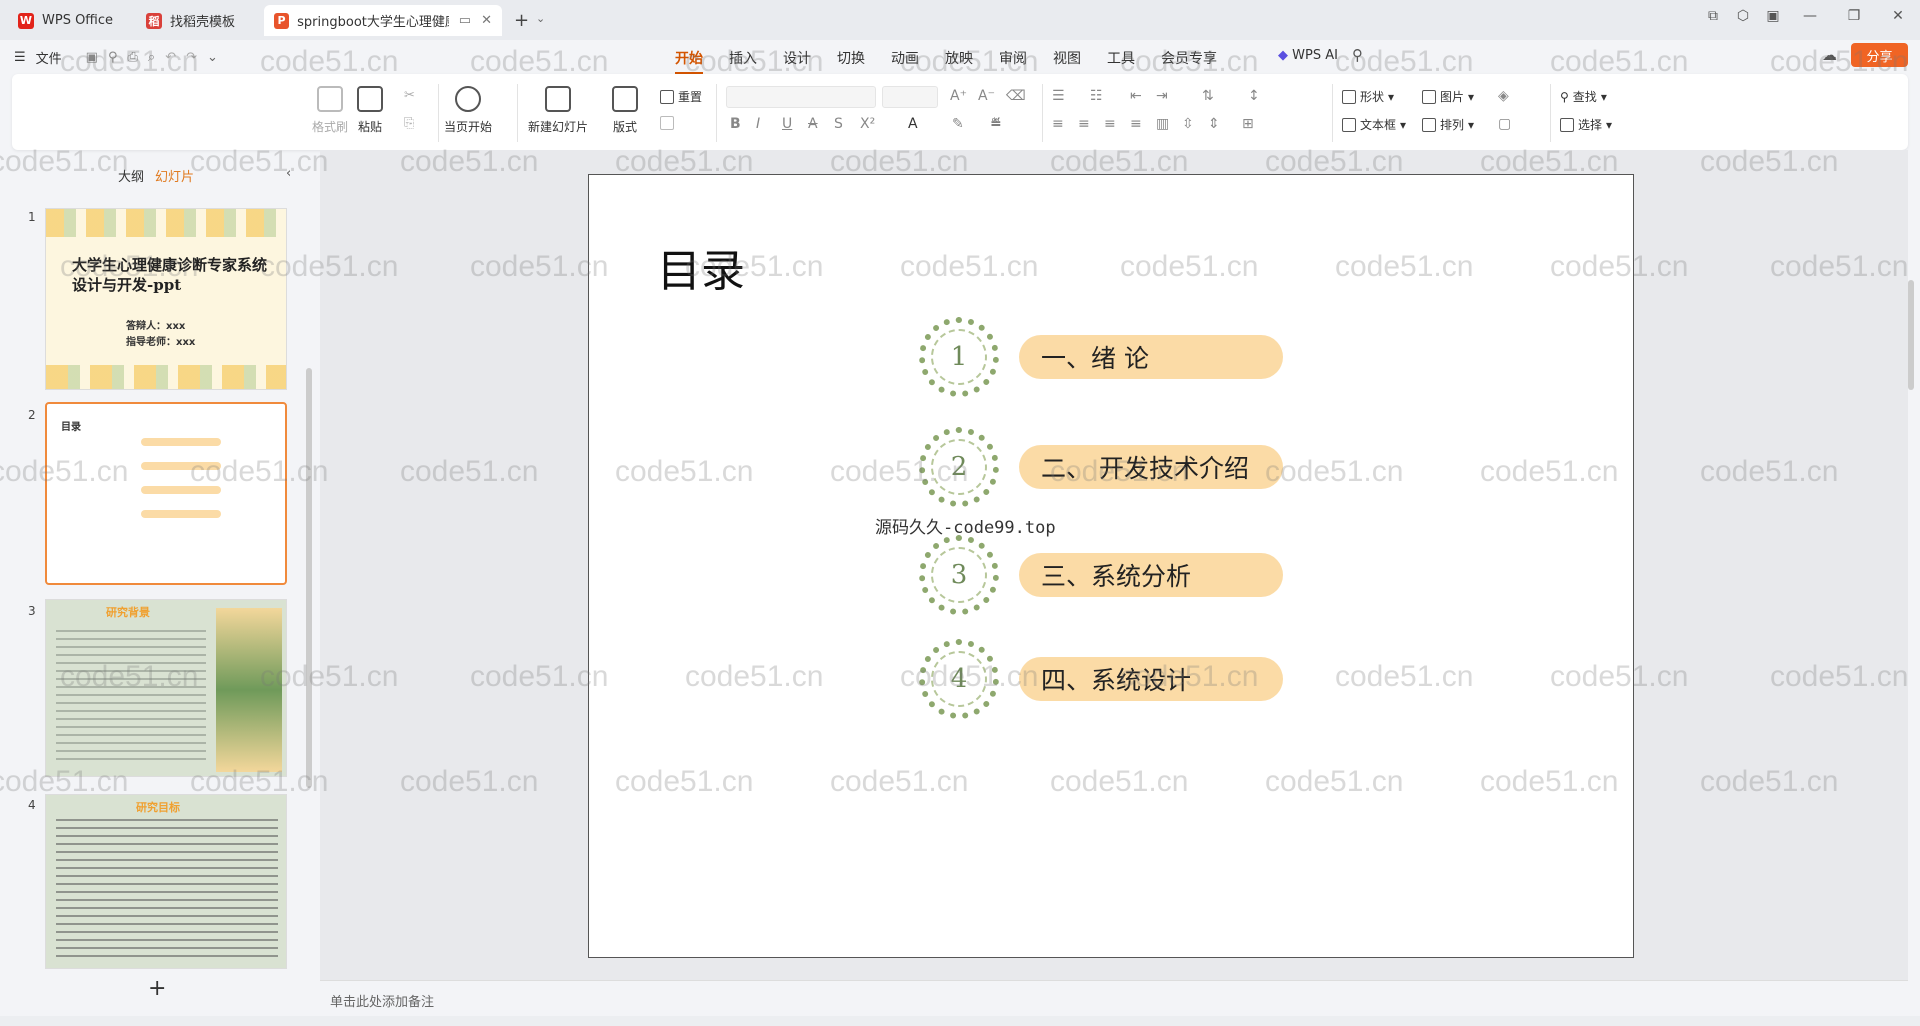 The image size is (1920, 1026). Describe the element at coordinates (787, 124) in the screenshot. I see `underline-icon: U` at that location.